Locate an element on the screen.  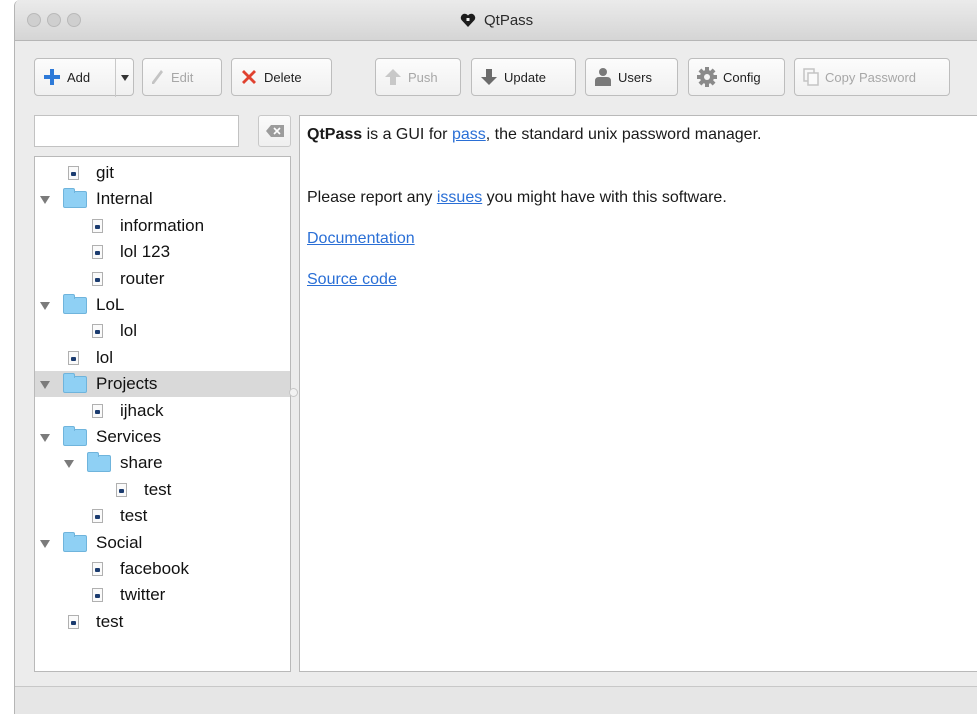
pencil-icon is located at coordinates (158, 77).